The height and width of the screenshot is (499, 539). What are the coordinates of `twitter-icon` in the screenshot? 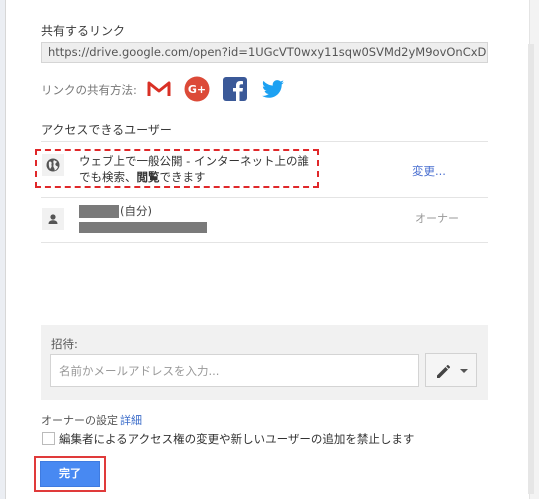 It's located at (273, 89).